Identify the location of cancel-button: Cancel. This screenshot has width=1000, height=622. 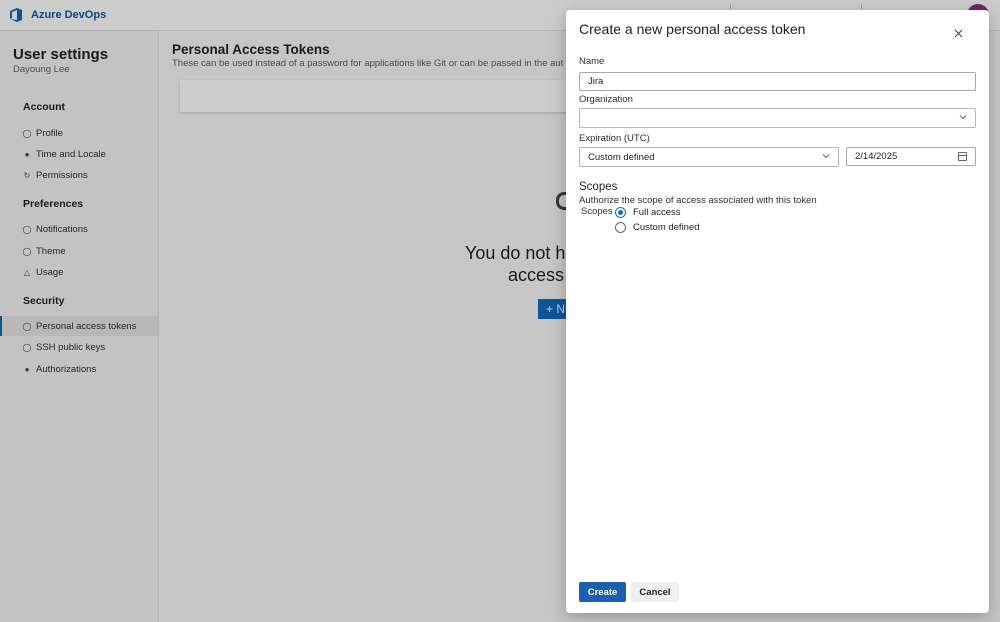
(655, 592).